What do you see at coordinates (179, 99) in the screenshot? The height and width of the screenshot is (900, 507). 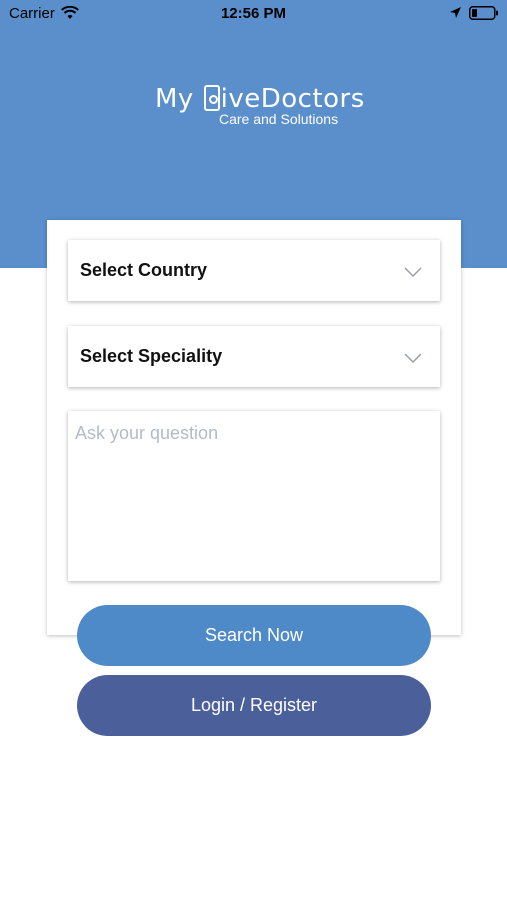 I see `logo-text-my: My` at bounding box center [179, 99].